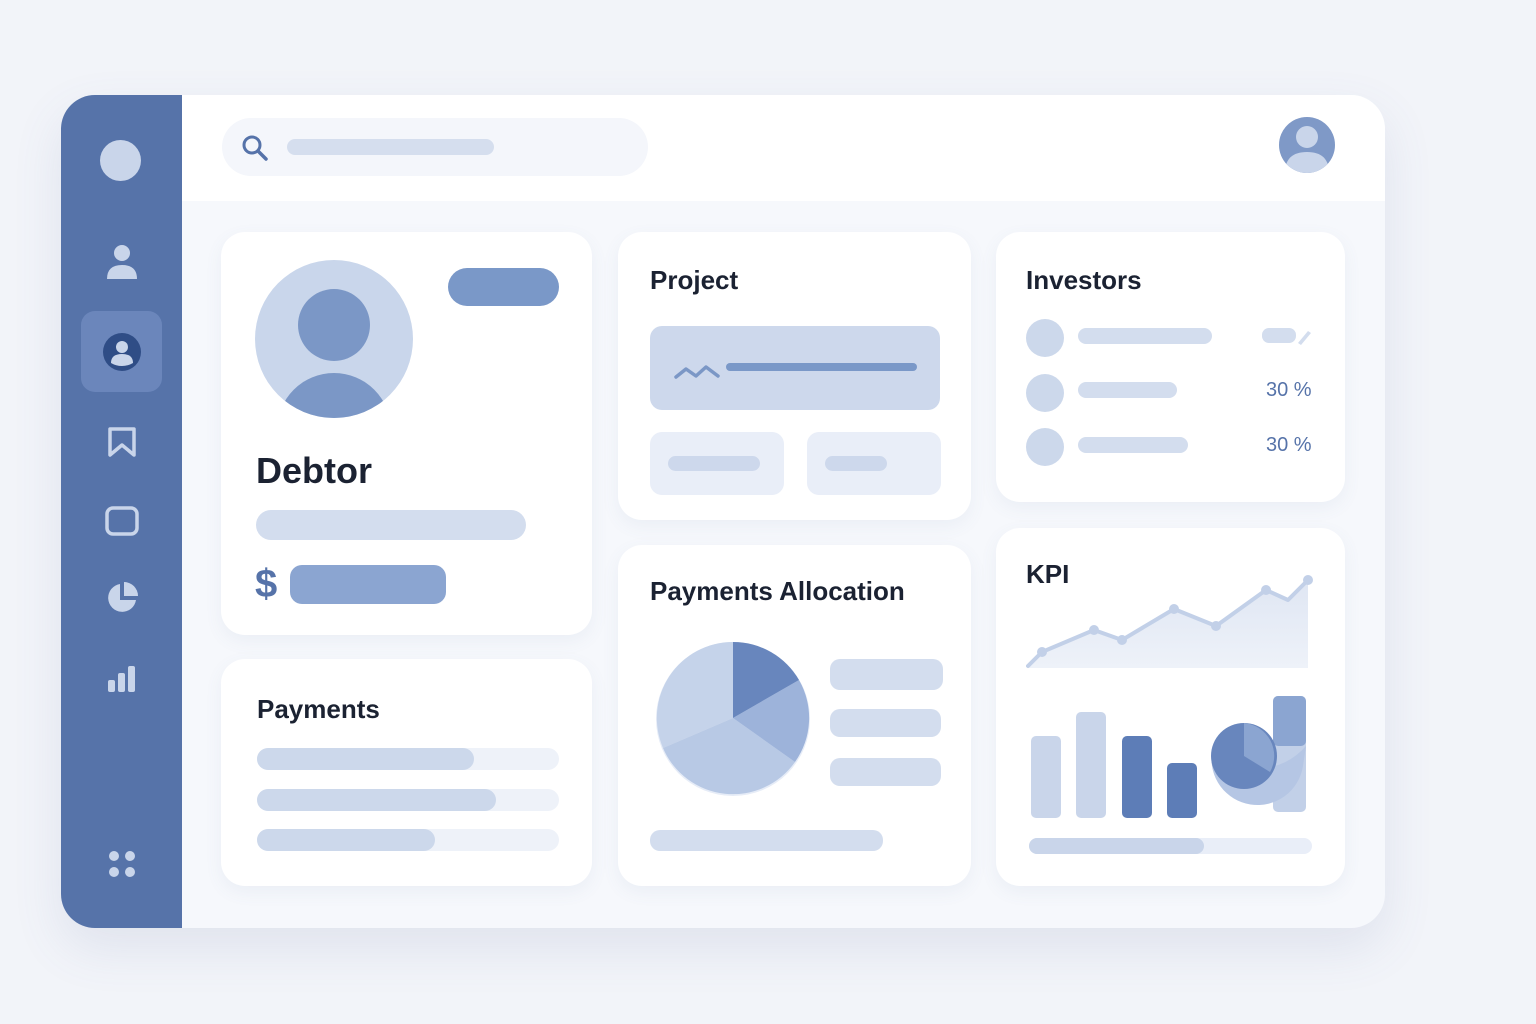  Describe the element at coordinates (1169, 621) in the screenshot. I see `kpi-line-chart` at that location.